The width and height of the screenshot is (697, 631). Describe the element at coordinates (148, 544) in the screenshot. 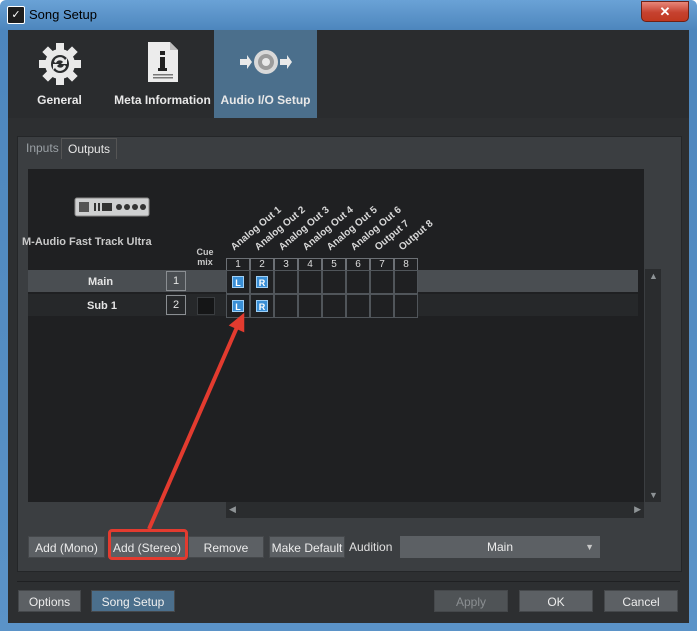

I see `annotation-highlight` at that location.